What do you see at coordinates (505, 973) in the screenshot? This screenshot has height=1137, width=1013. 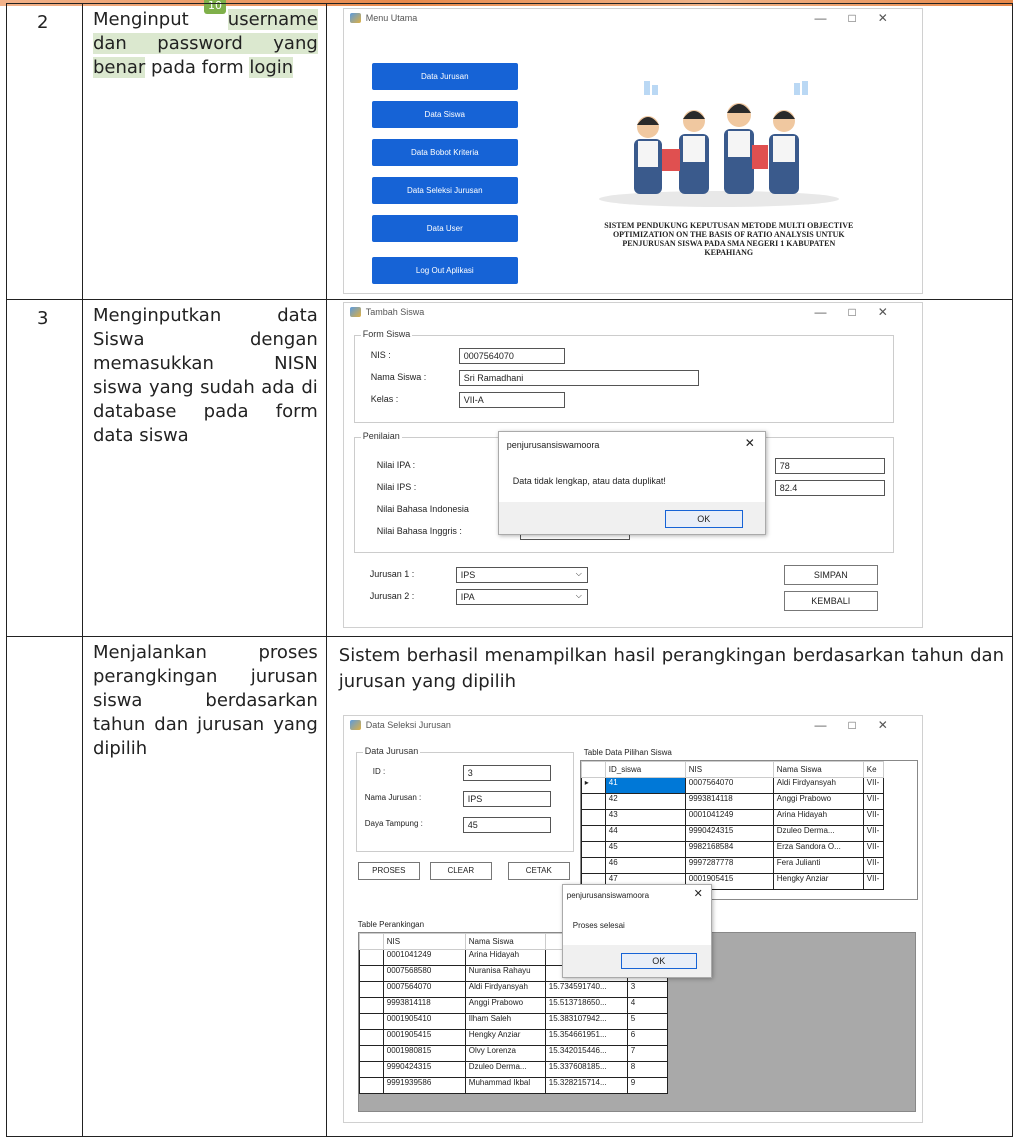 I see `table-cell: Nuranisa Rahayu` at bounding box center [505, 973].